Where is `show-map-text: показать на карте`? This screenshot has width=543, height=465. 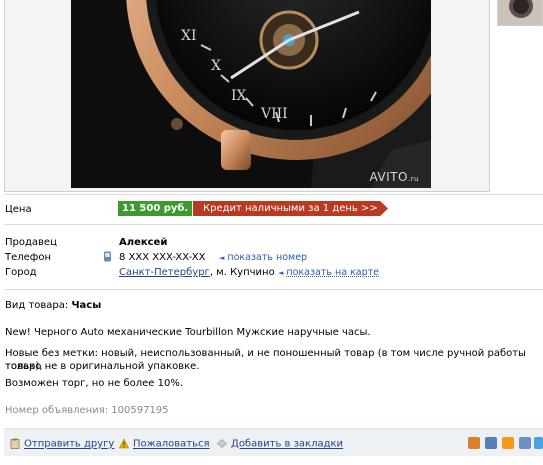 show-map-text: показать на карте is located at coordinates (332, 272).